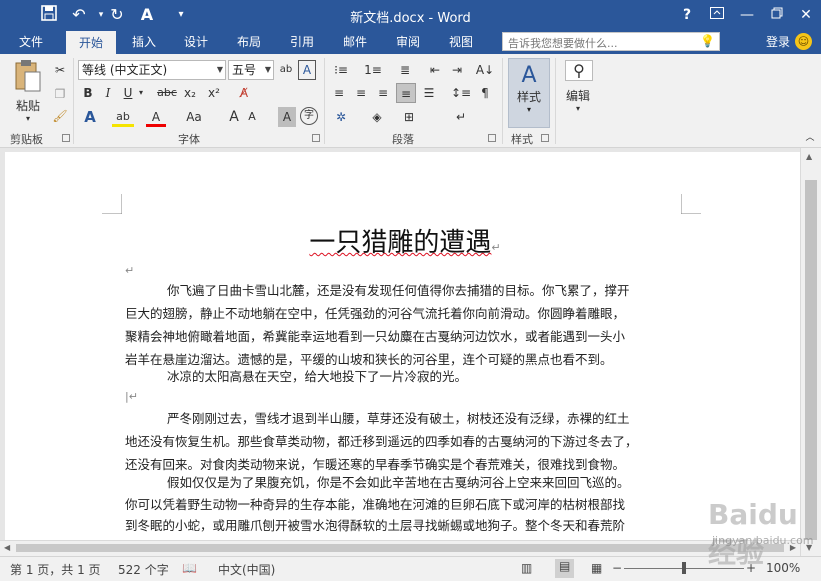 The height and width of the screenshot is (581, 821). I want to click on word-count: 522 个字, so click(143, 569).